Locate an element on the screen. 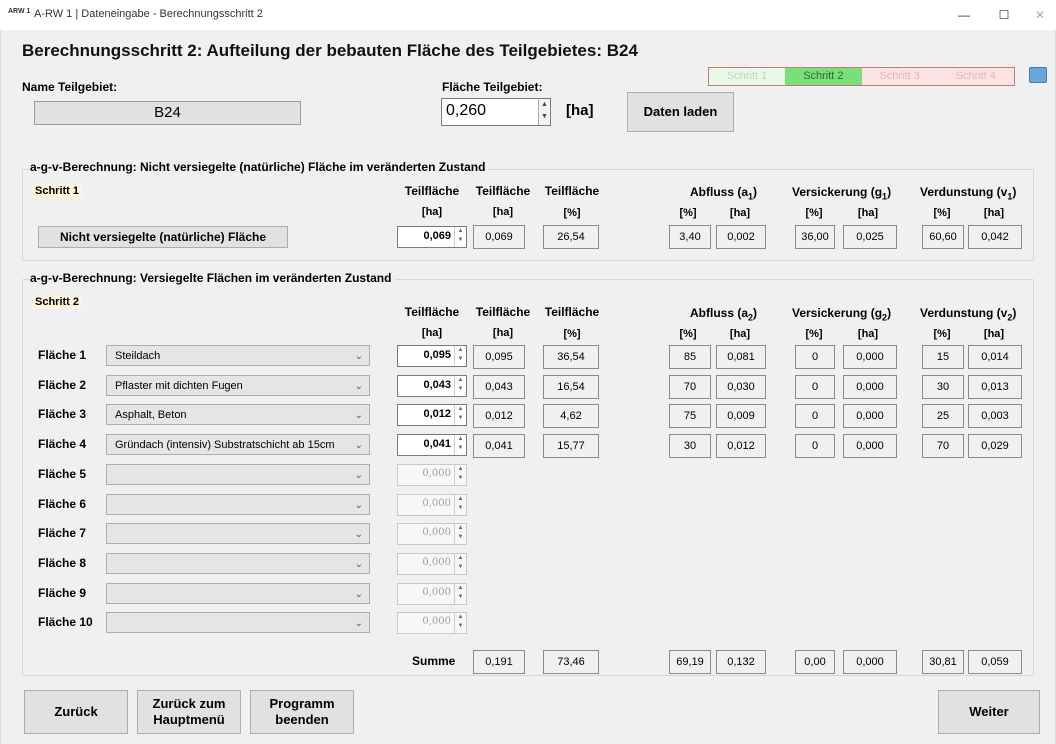  area-pct-value: 4,62 is located at coordinates (571, 416).